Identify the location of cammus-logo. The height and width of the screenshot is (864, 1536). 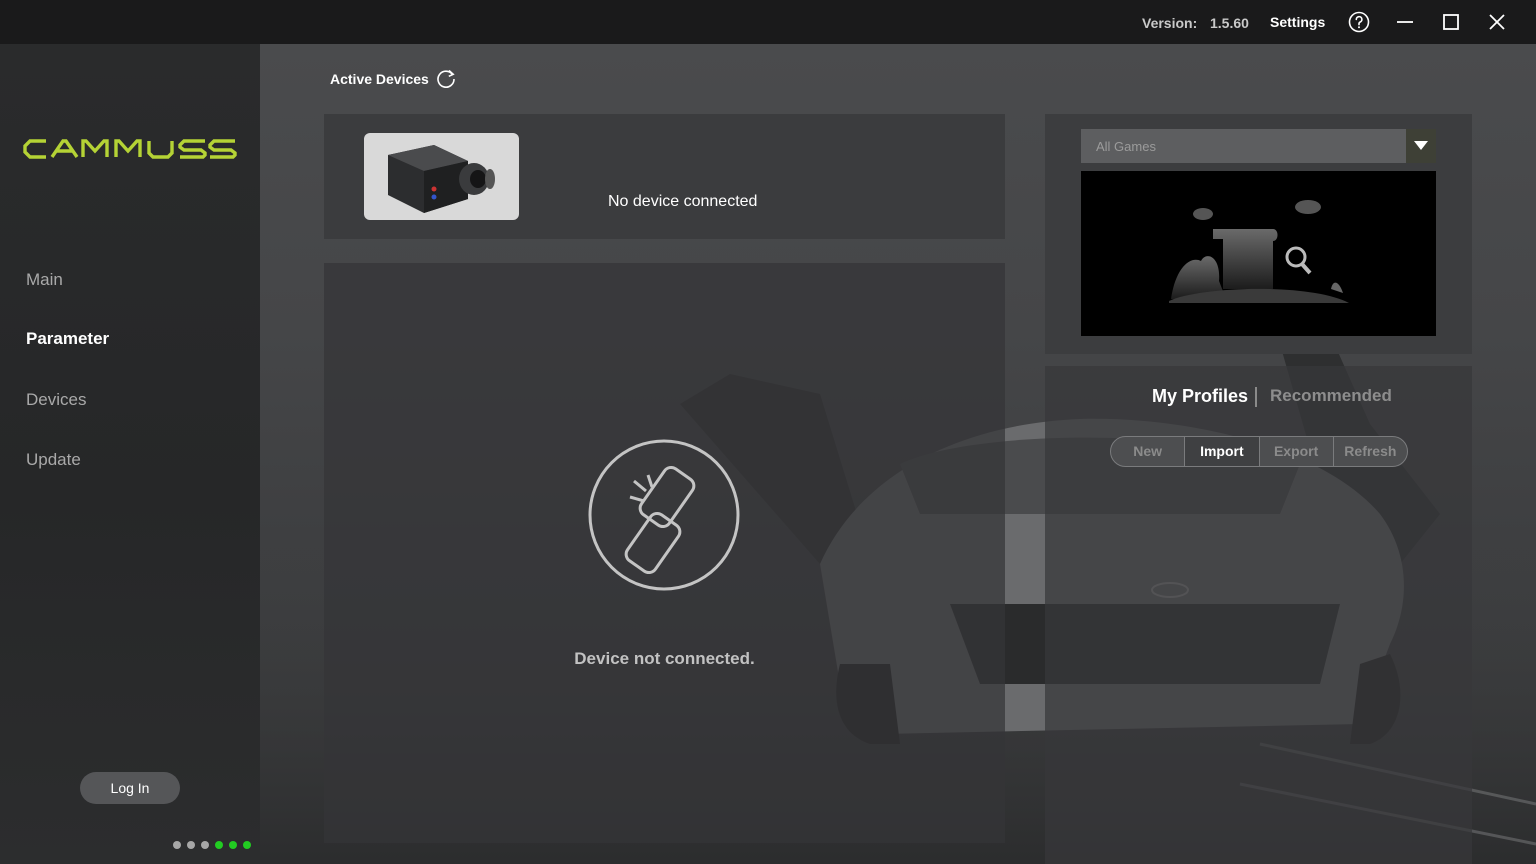
(130, 149).